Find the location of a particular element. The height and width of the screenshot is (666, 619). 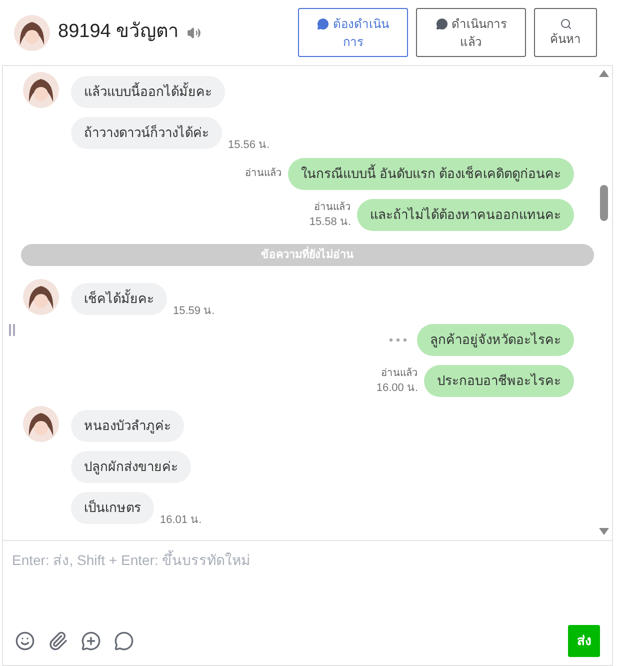

outgoing-message: ในกรณีแบบนี้ อันดับแรก ต้องเช็คเคดิตดูก่อนคะ is located at coordinates (431, 174).